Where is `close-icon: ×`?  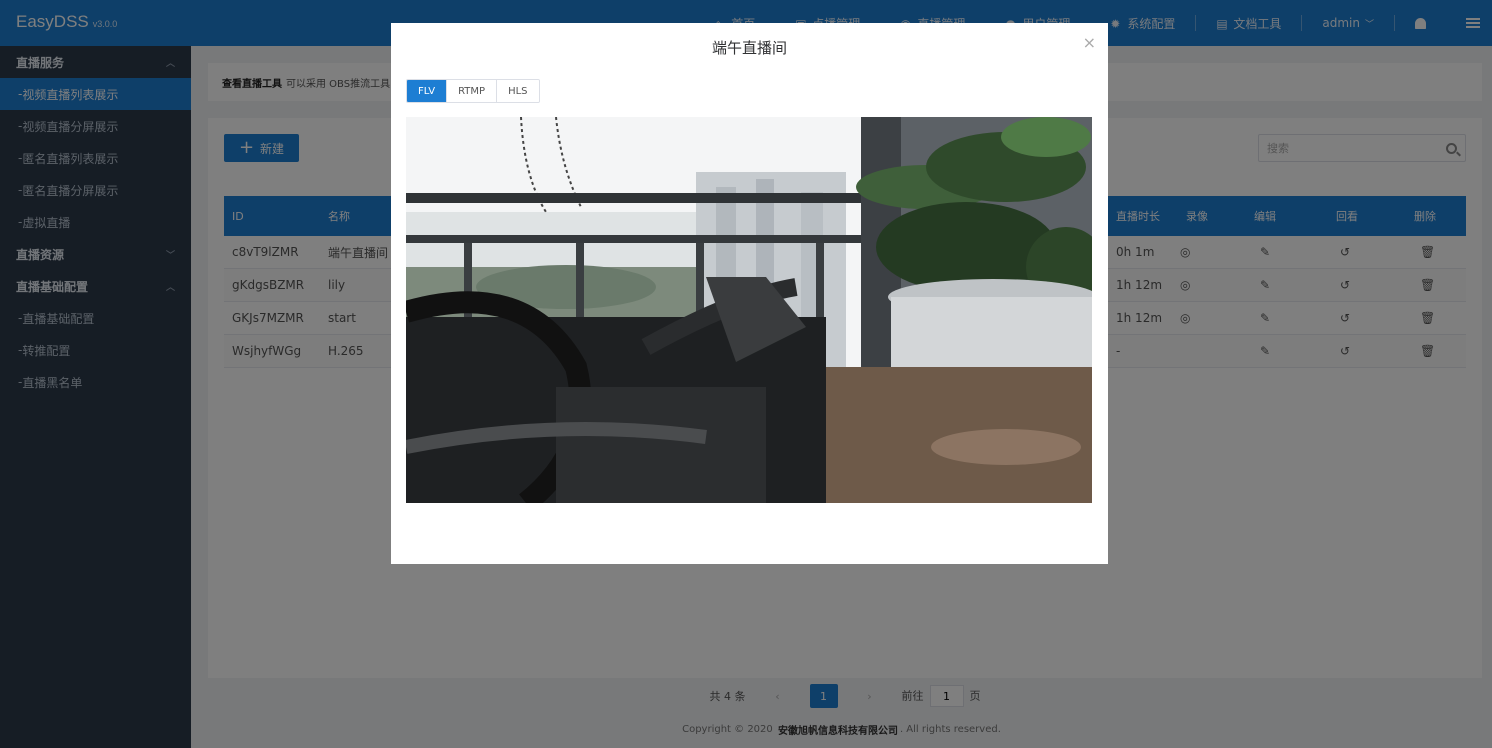
close-icon: × is located at coordinates (1089, 42).